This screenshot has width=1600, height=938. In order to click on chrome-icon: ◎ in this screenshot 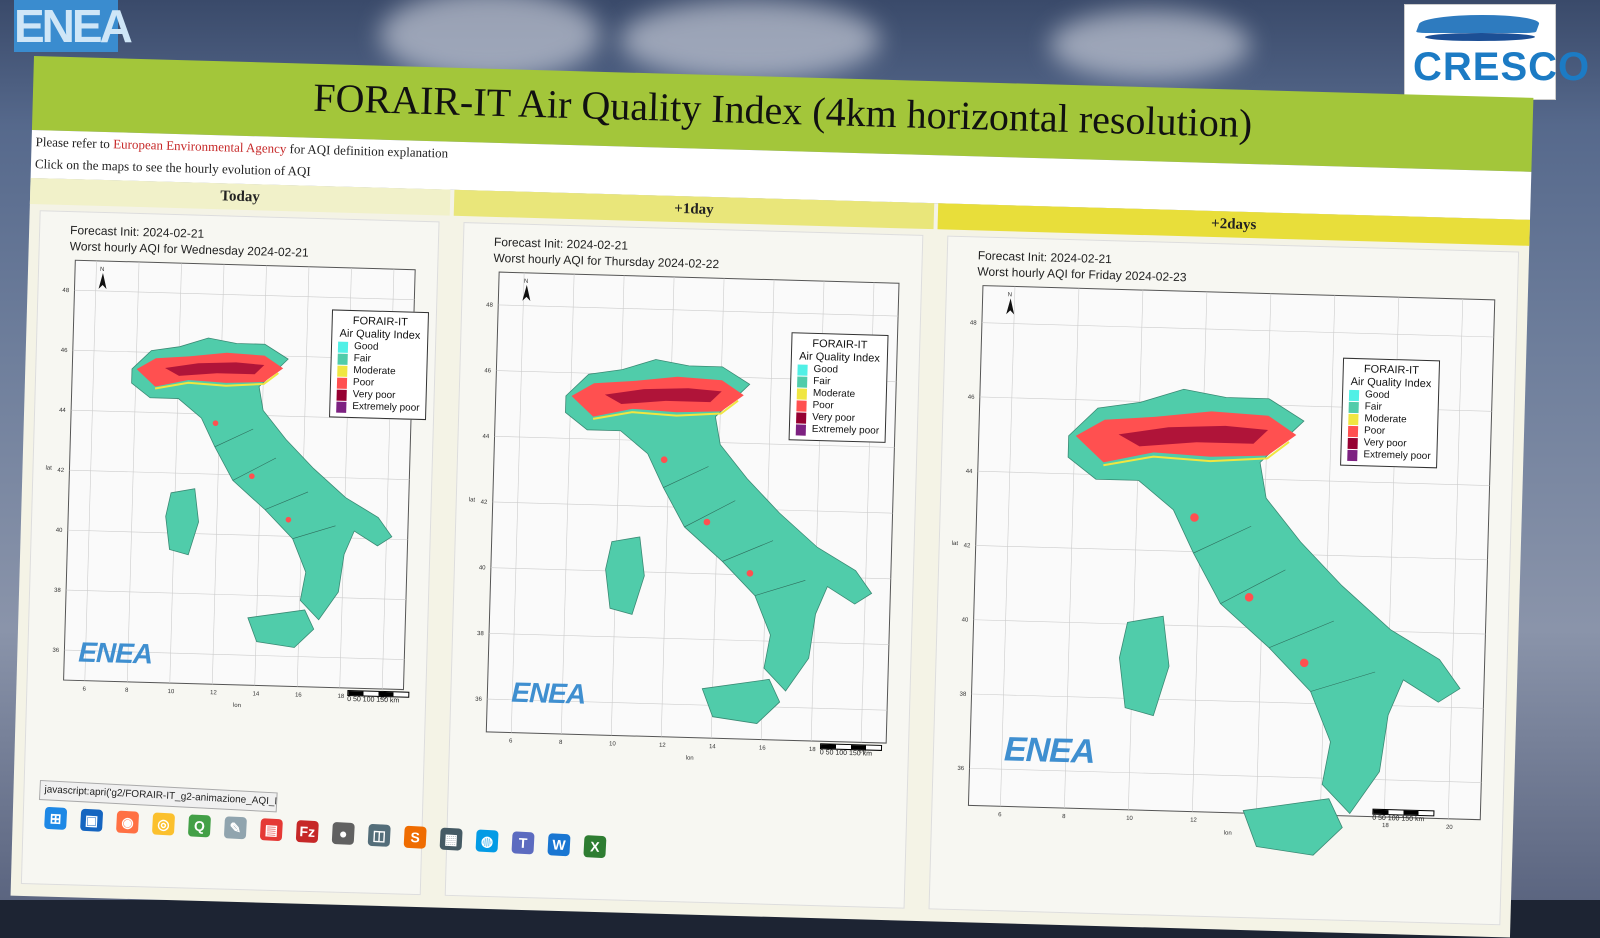, I will do `click(163, 824)`.